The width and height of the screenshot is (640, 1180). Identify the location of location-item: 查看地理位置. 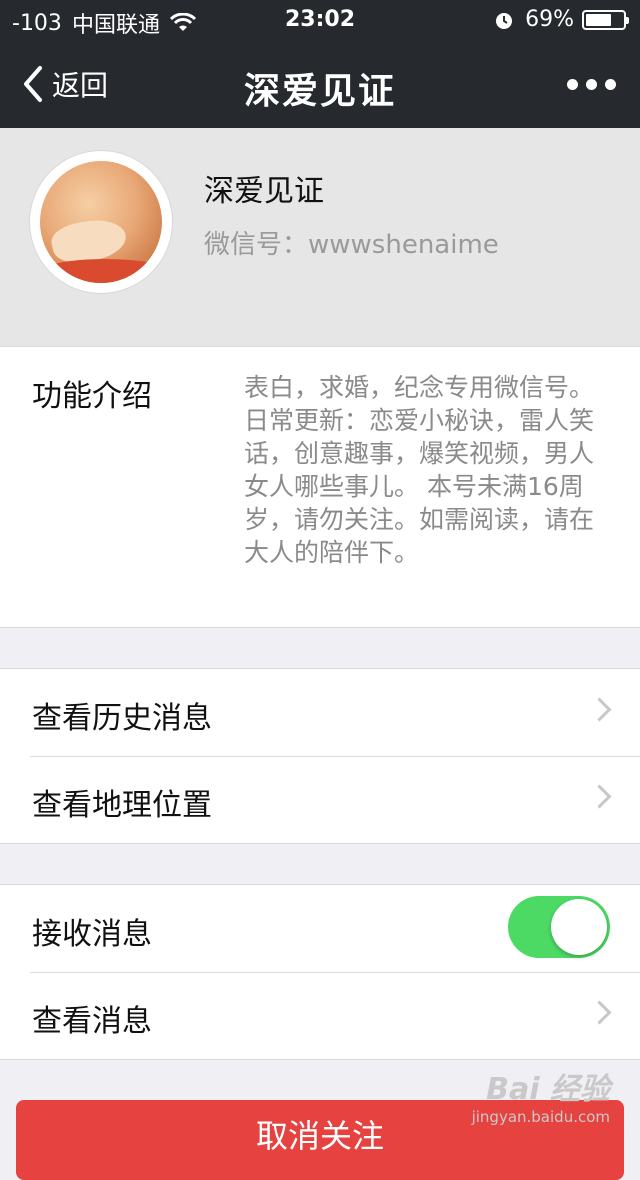
(320, 799).